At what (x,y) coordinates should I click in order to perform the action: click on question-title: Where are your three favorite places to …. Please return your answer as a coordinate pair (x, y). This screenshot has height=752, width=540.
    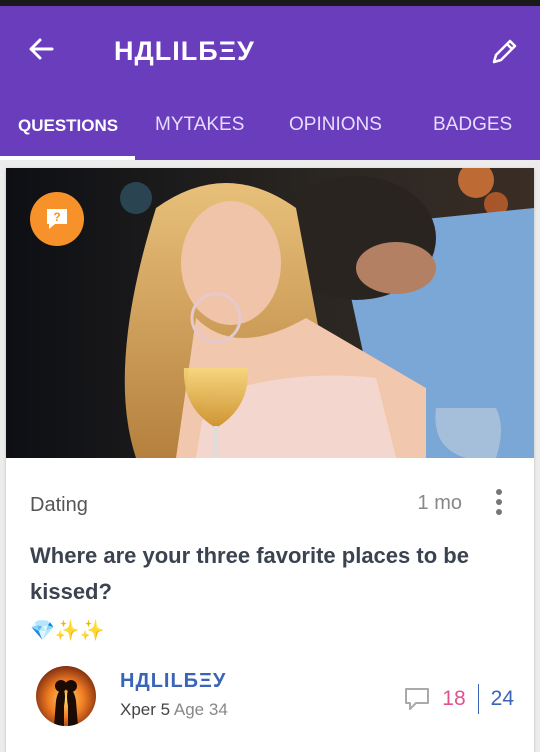
    Looking at the image, I should click on (270, 574).